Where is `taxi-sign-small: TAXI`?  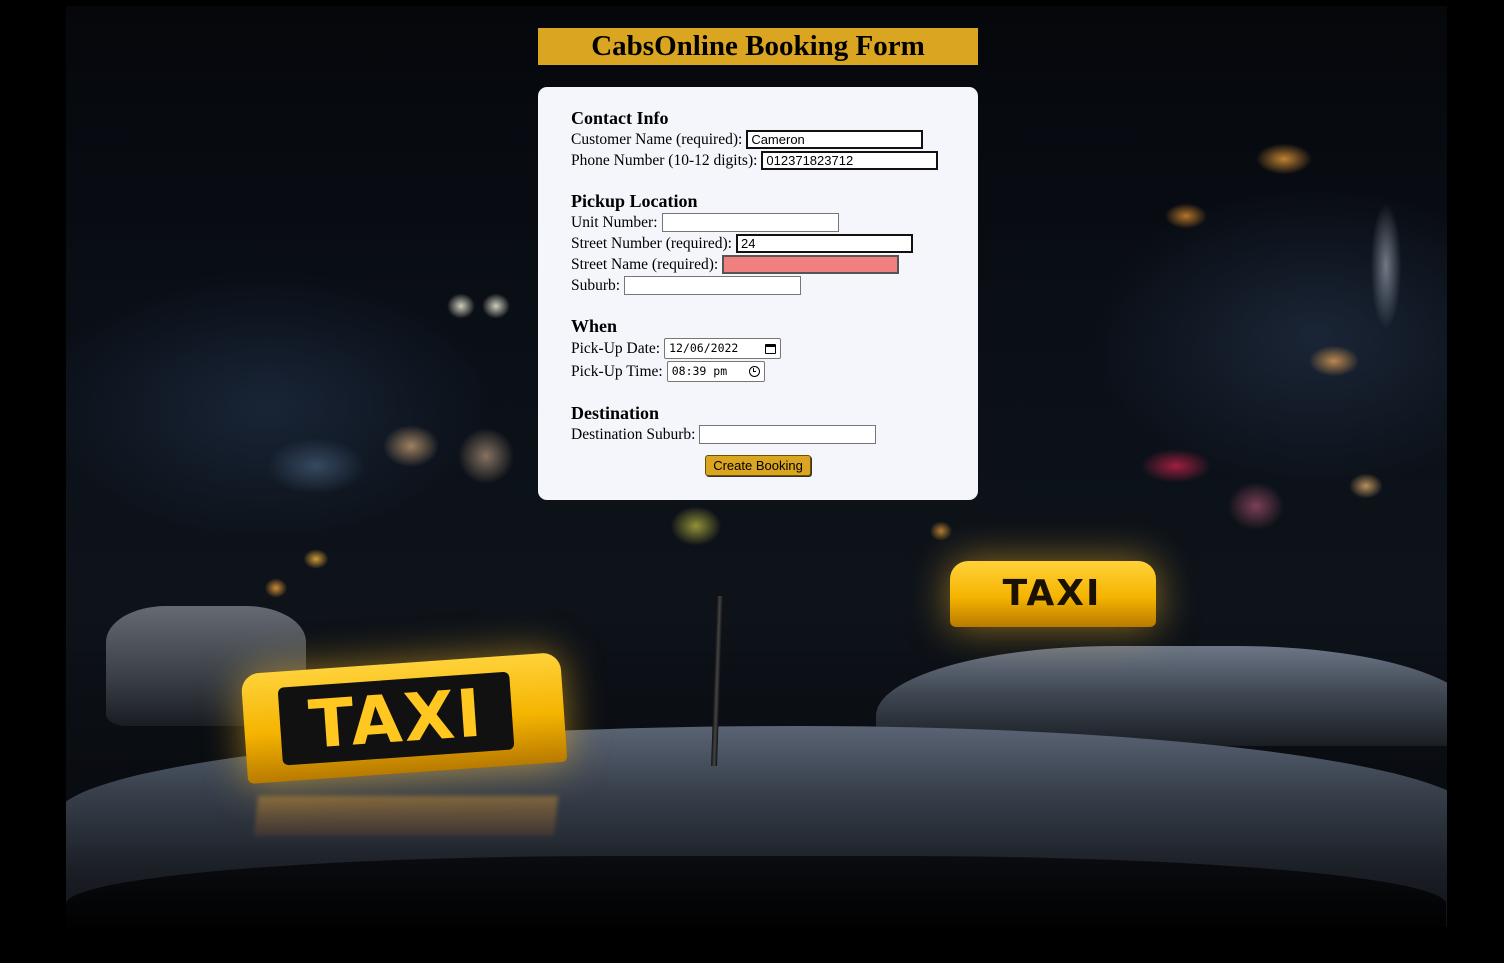 taxi-sign-small: TAXI is located at coordinates (1053, 594).